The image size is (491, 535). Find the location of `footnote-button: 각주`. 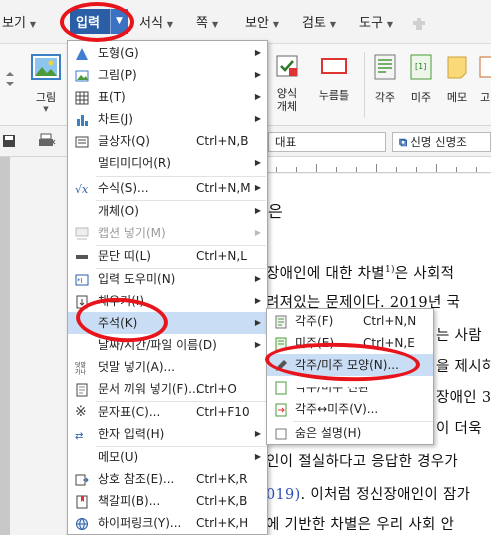

footnote-button: 각주 is located at coordinates (385, 79).